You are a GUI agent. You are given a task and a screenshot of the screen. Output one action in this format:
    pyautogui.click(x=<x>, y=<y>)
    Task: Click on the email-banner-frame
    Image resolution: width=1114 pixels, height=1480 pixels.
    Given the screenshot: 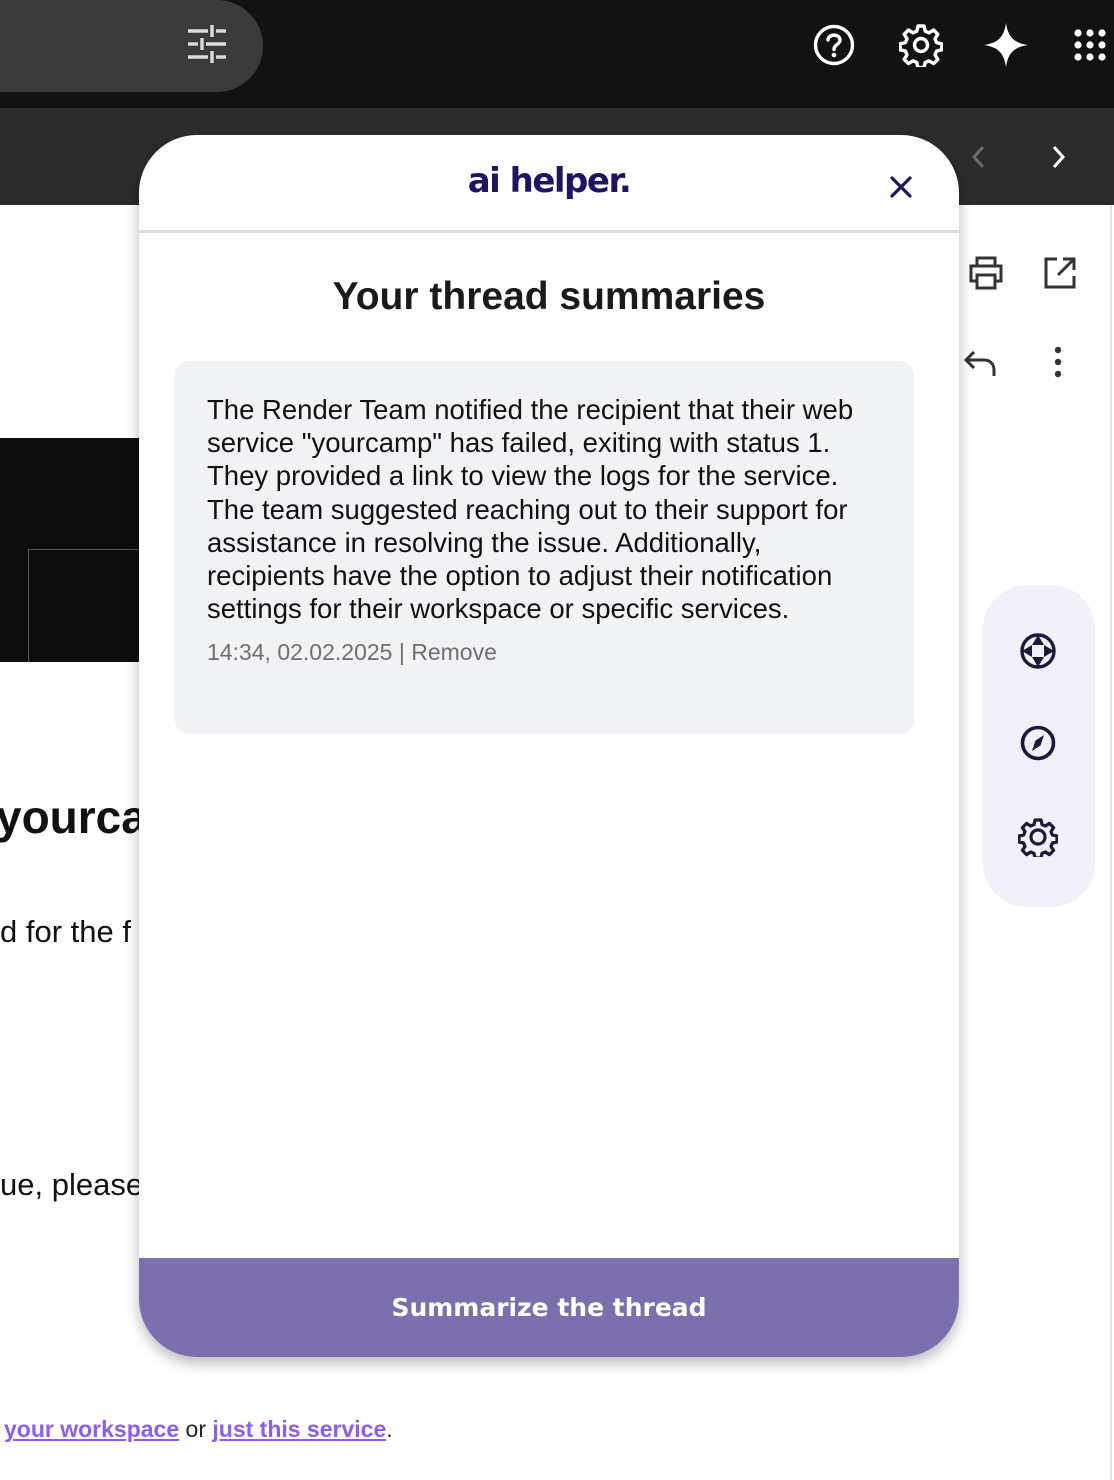 What is the action you would take?
    pyautogui.click(x=84, y=605)
    